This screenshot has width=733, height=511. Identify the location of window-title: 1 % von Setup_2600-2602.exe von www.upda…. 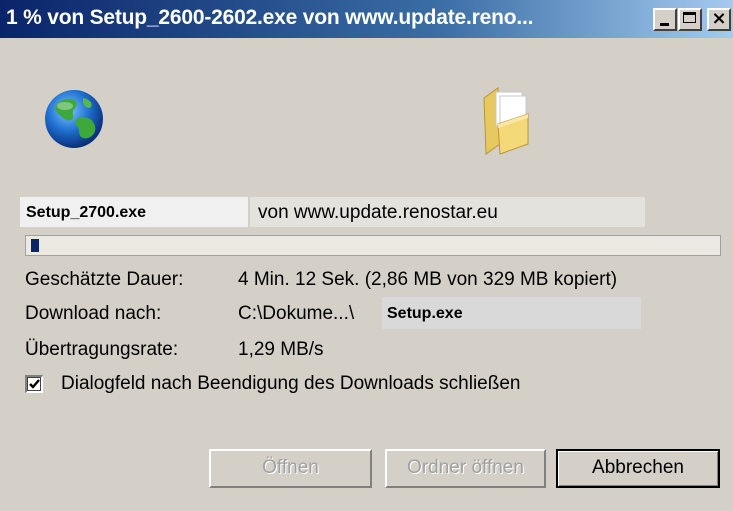
(270, 17).